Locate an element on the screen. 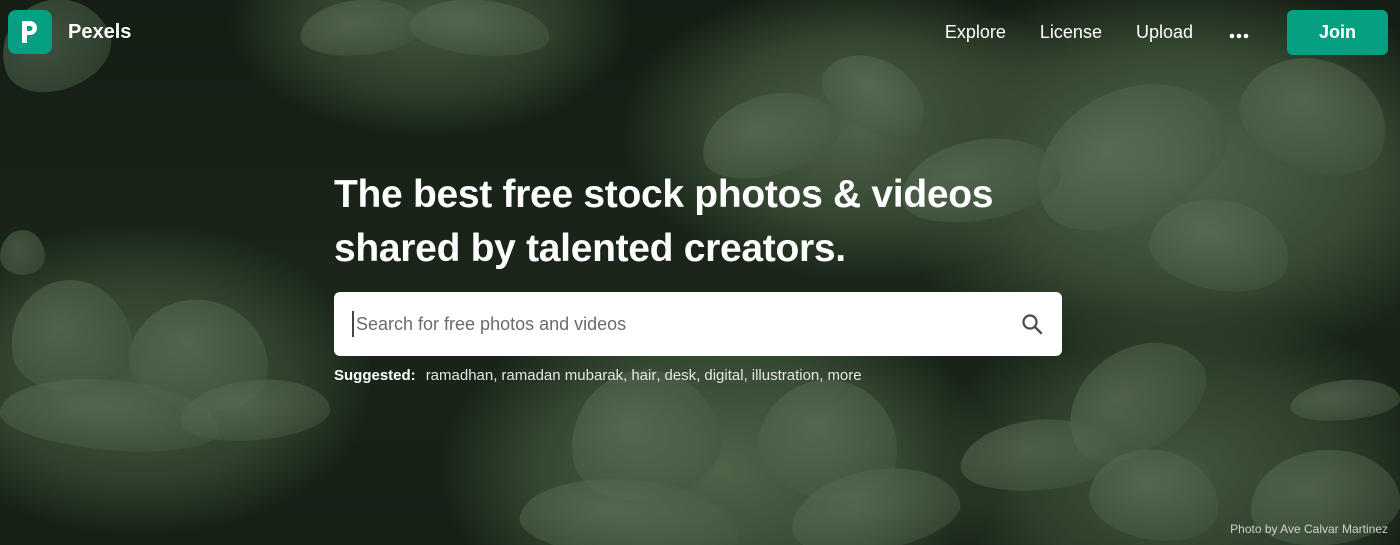  top-navigation-bar: Pexels Explore License Upload Join is located at coordinates (700, 32).